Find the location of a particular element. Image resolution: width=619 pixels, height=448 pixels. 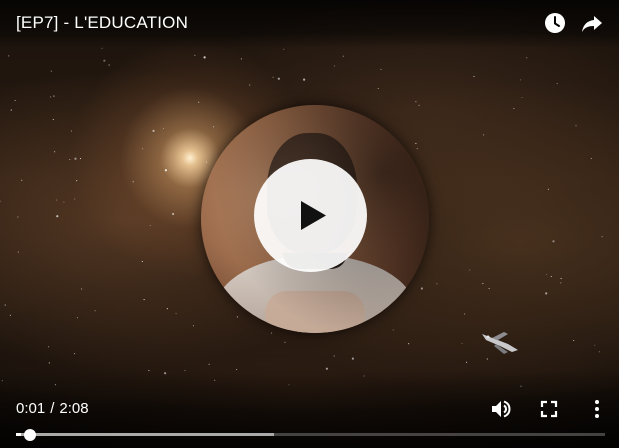

more-vertical-icon is located at coordinates (597, 409).